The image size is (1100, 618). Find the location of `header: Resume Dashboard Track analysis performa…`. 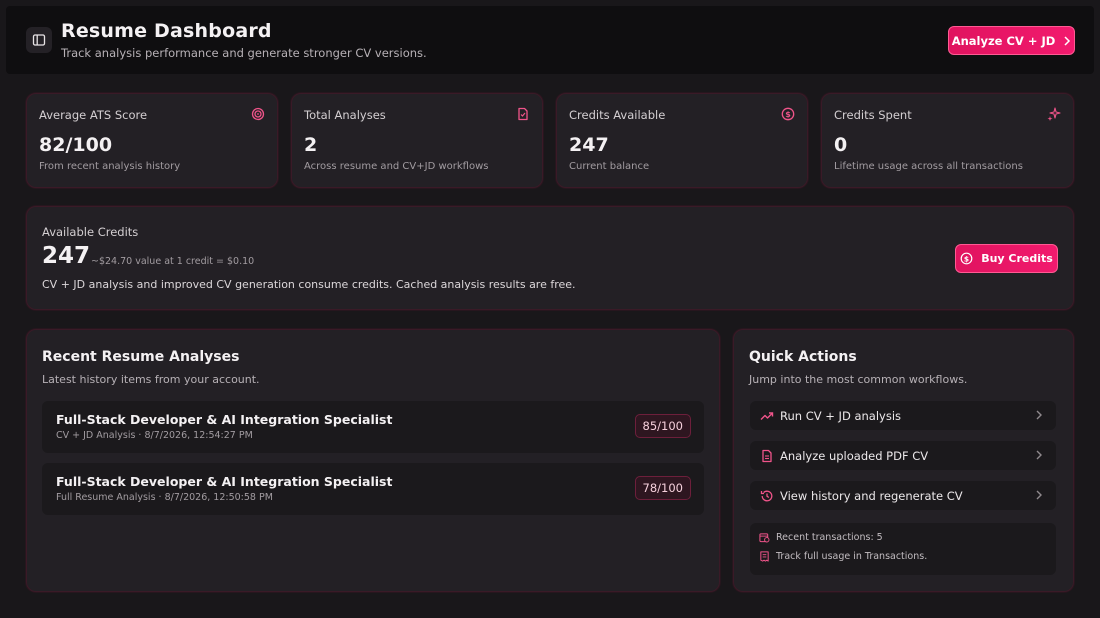

header: Resume Dashboard Track analysis performa… is located at coordinates (550, 40).